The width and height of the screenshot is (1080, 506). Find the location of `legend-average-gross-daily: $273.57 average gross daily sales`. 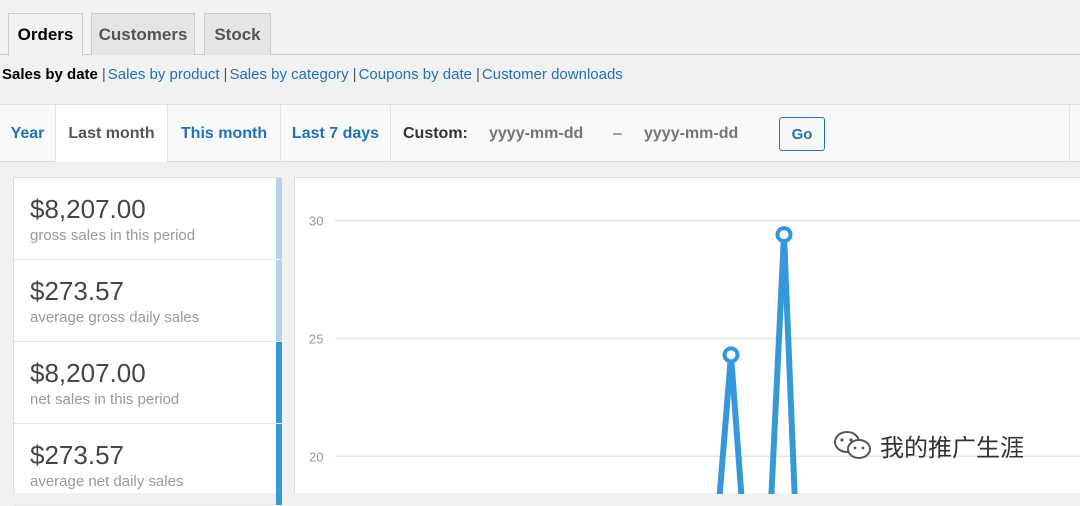

legend-average-gross-daily: $273.57 average gross daily sales is located at coordinates (148, 301).